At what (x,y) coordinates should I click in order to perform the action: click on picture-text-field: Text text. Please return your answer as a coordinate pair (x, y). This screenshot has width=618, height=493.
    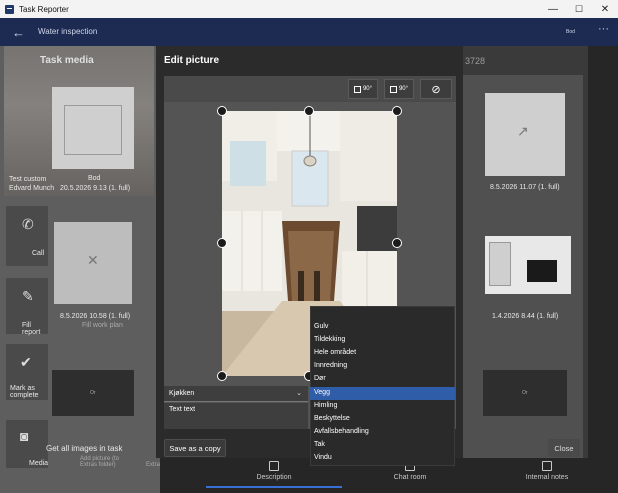
    Looking at the image, I should click on (236, 416).